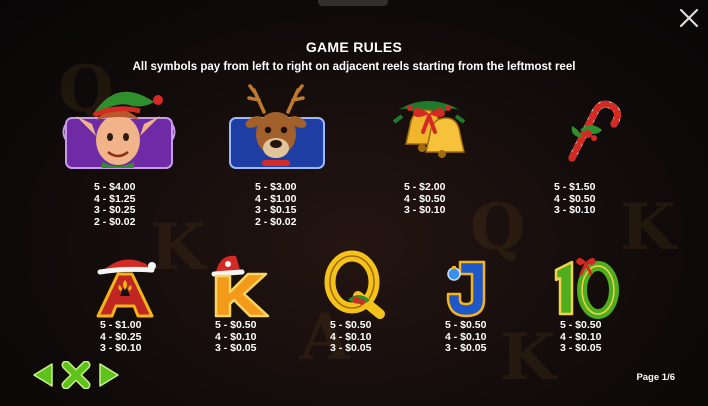 The image size is (708, 406). I want to click on pay-line: 5 - $1.50, so click(575, 187).